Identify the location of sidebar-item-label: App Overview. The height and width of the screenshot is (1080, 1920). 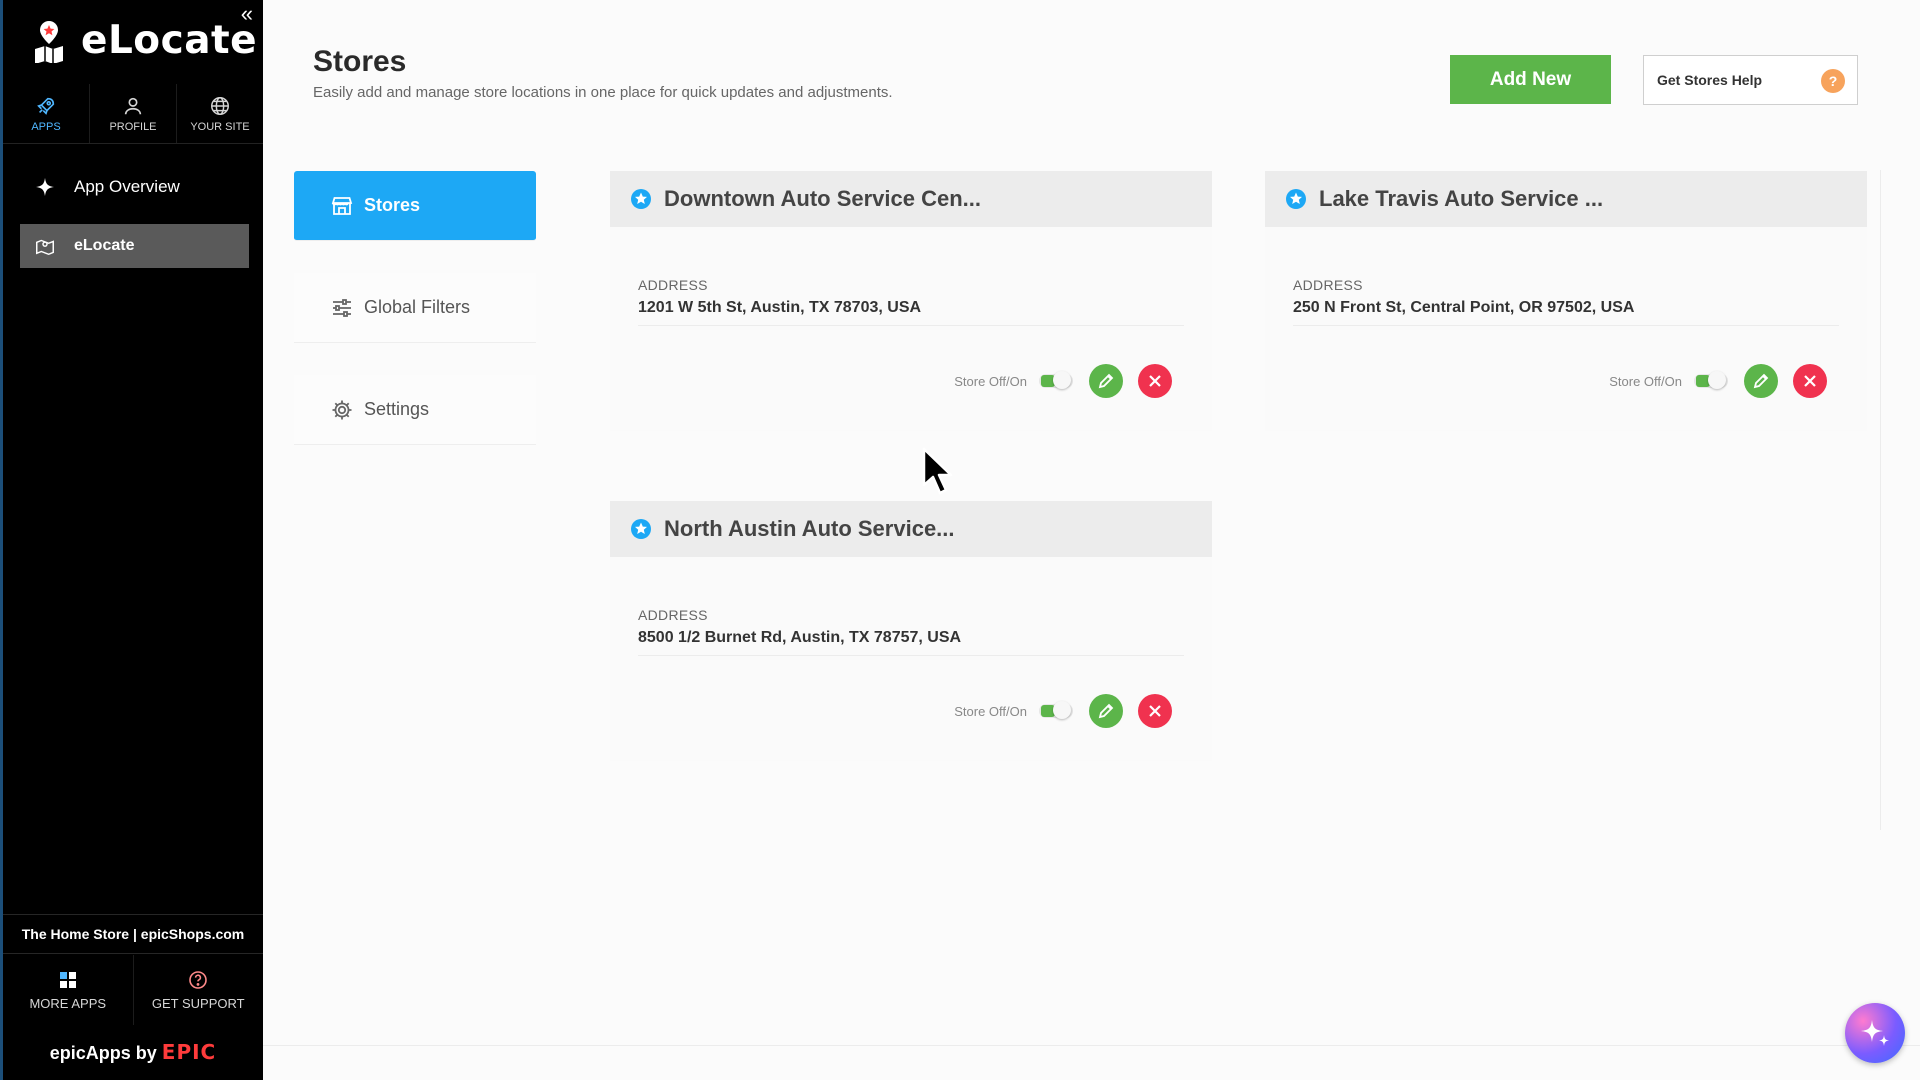
(127, 186).